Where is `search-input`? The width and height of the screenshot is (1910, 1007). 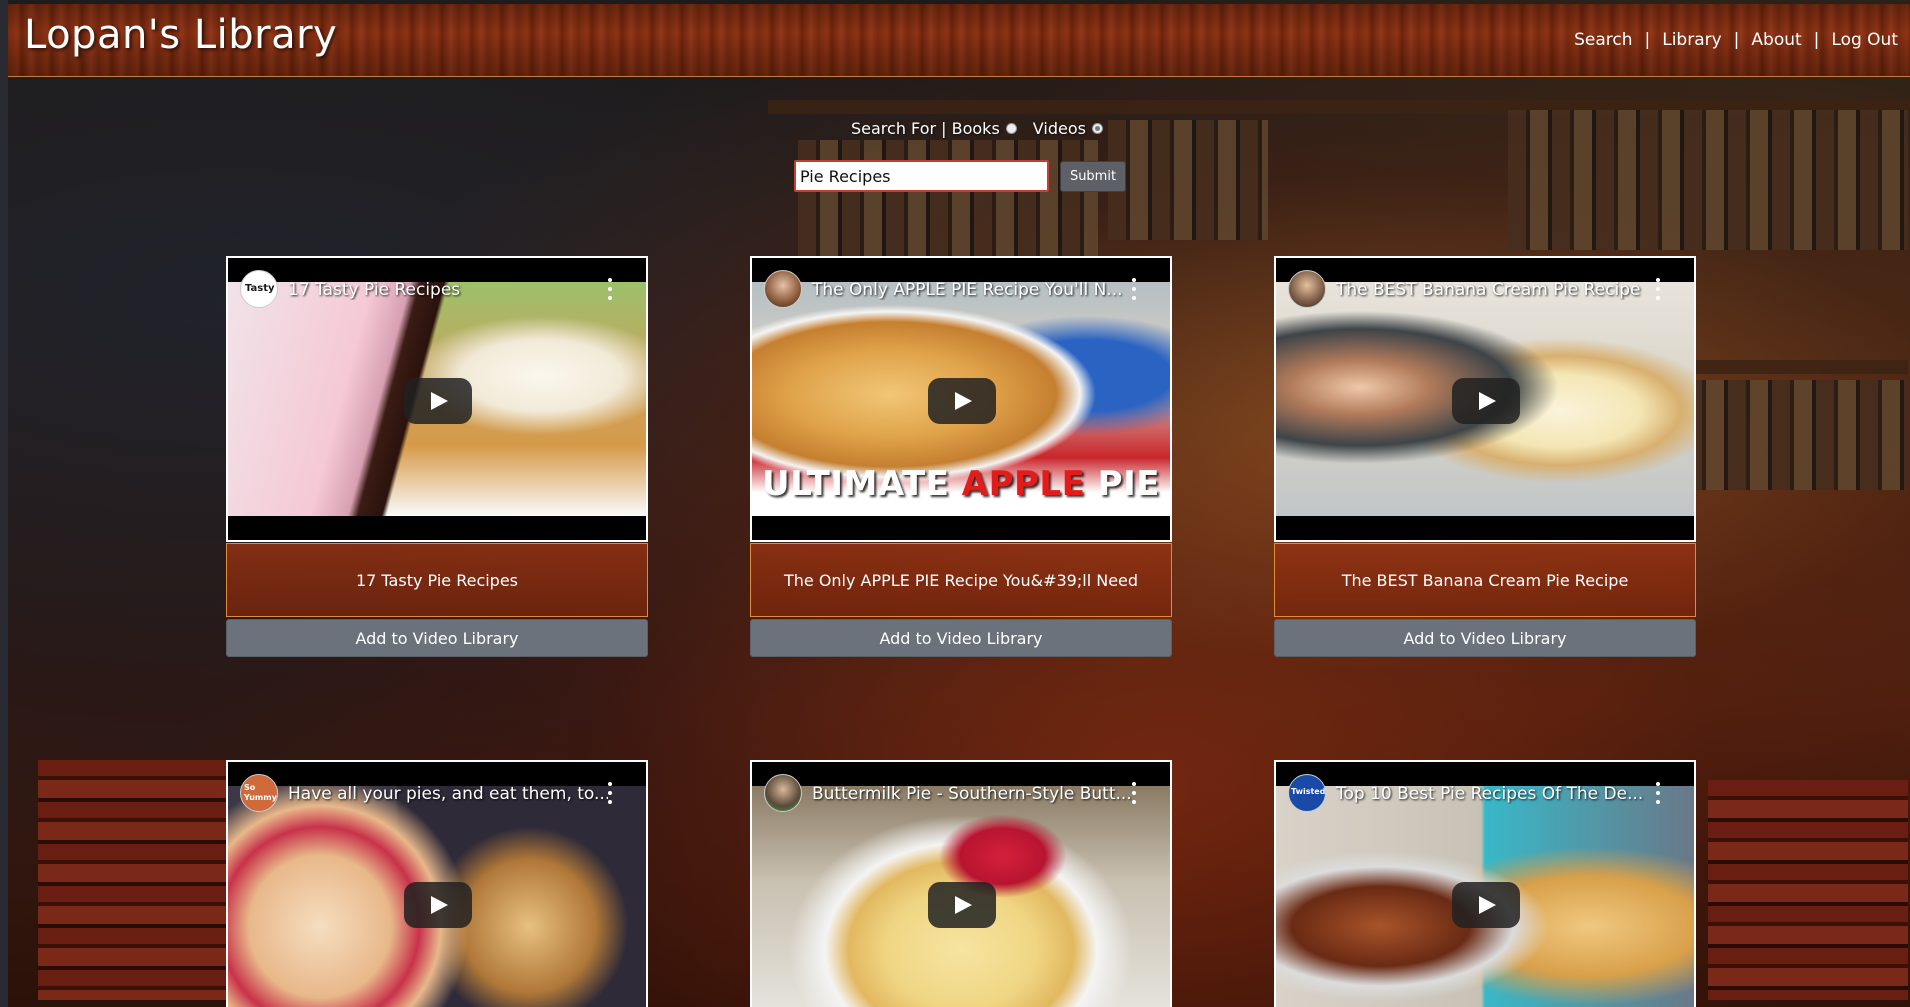 search-input is located at coordinates (921, 176).